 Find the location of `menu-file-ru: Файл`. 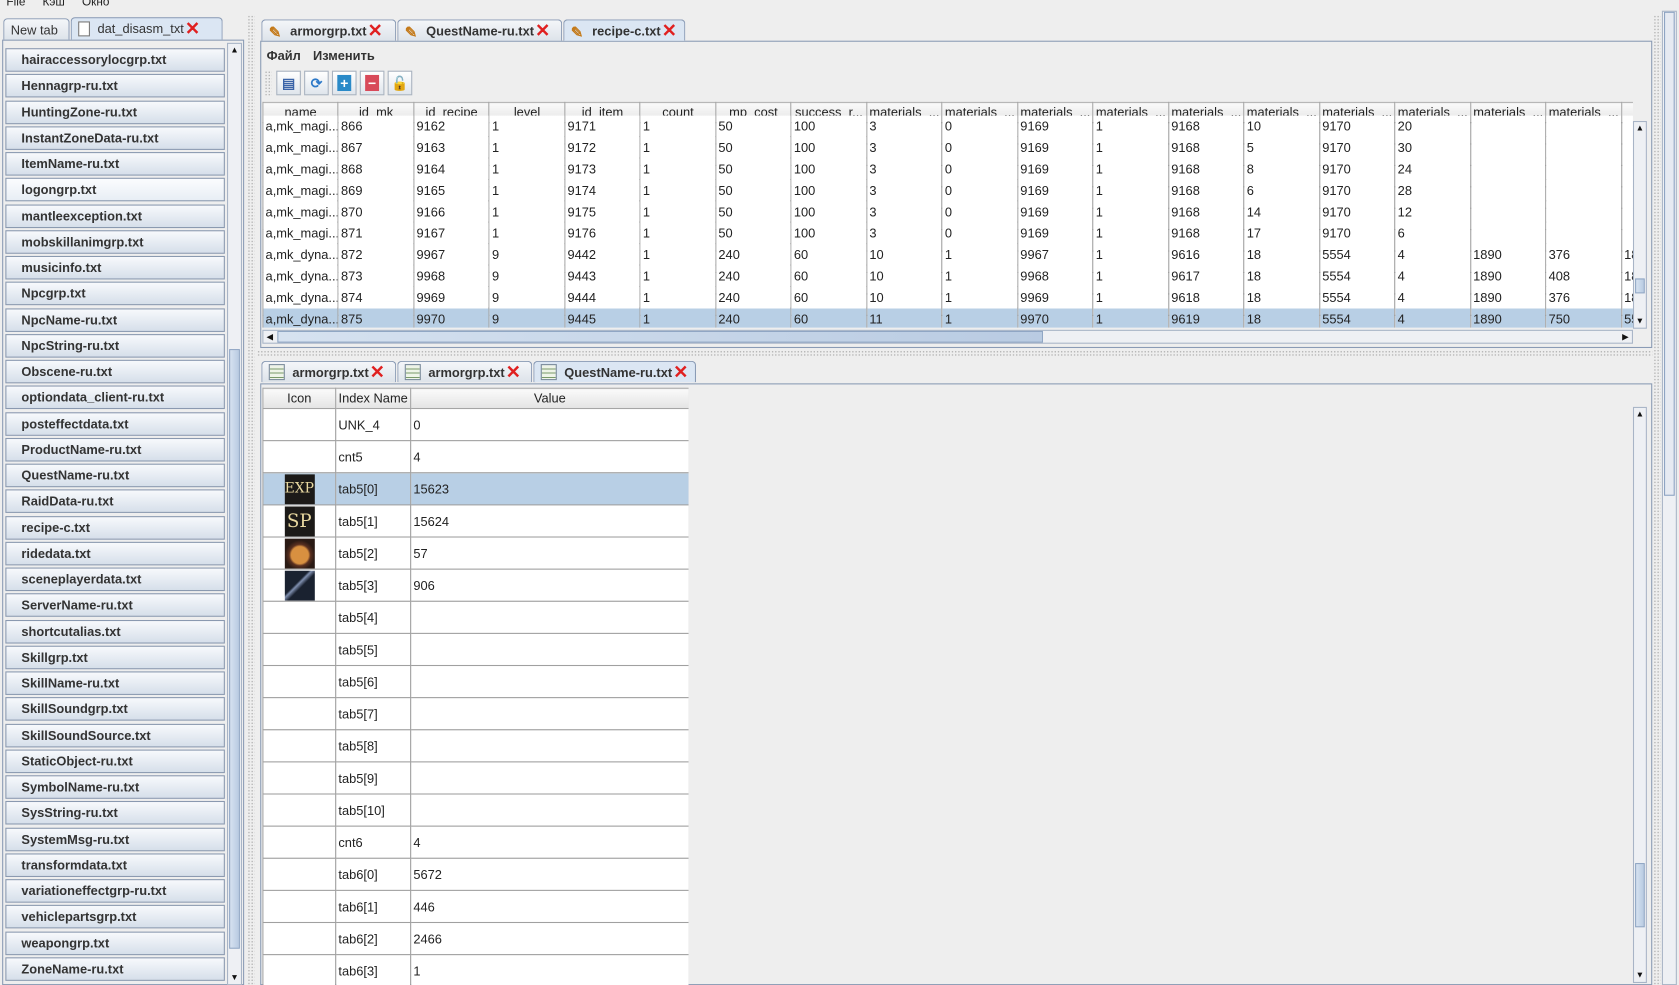

menu-file-ru: Файл is located at coordinates (284, 55).